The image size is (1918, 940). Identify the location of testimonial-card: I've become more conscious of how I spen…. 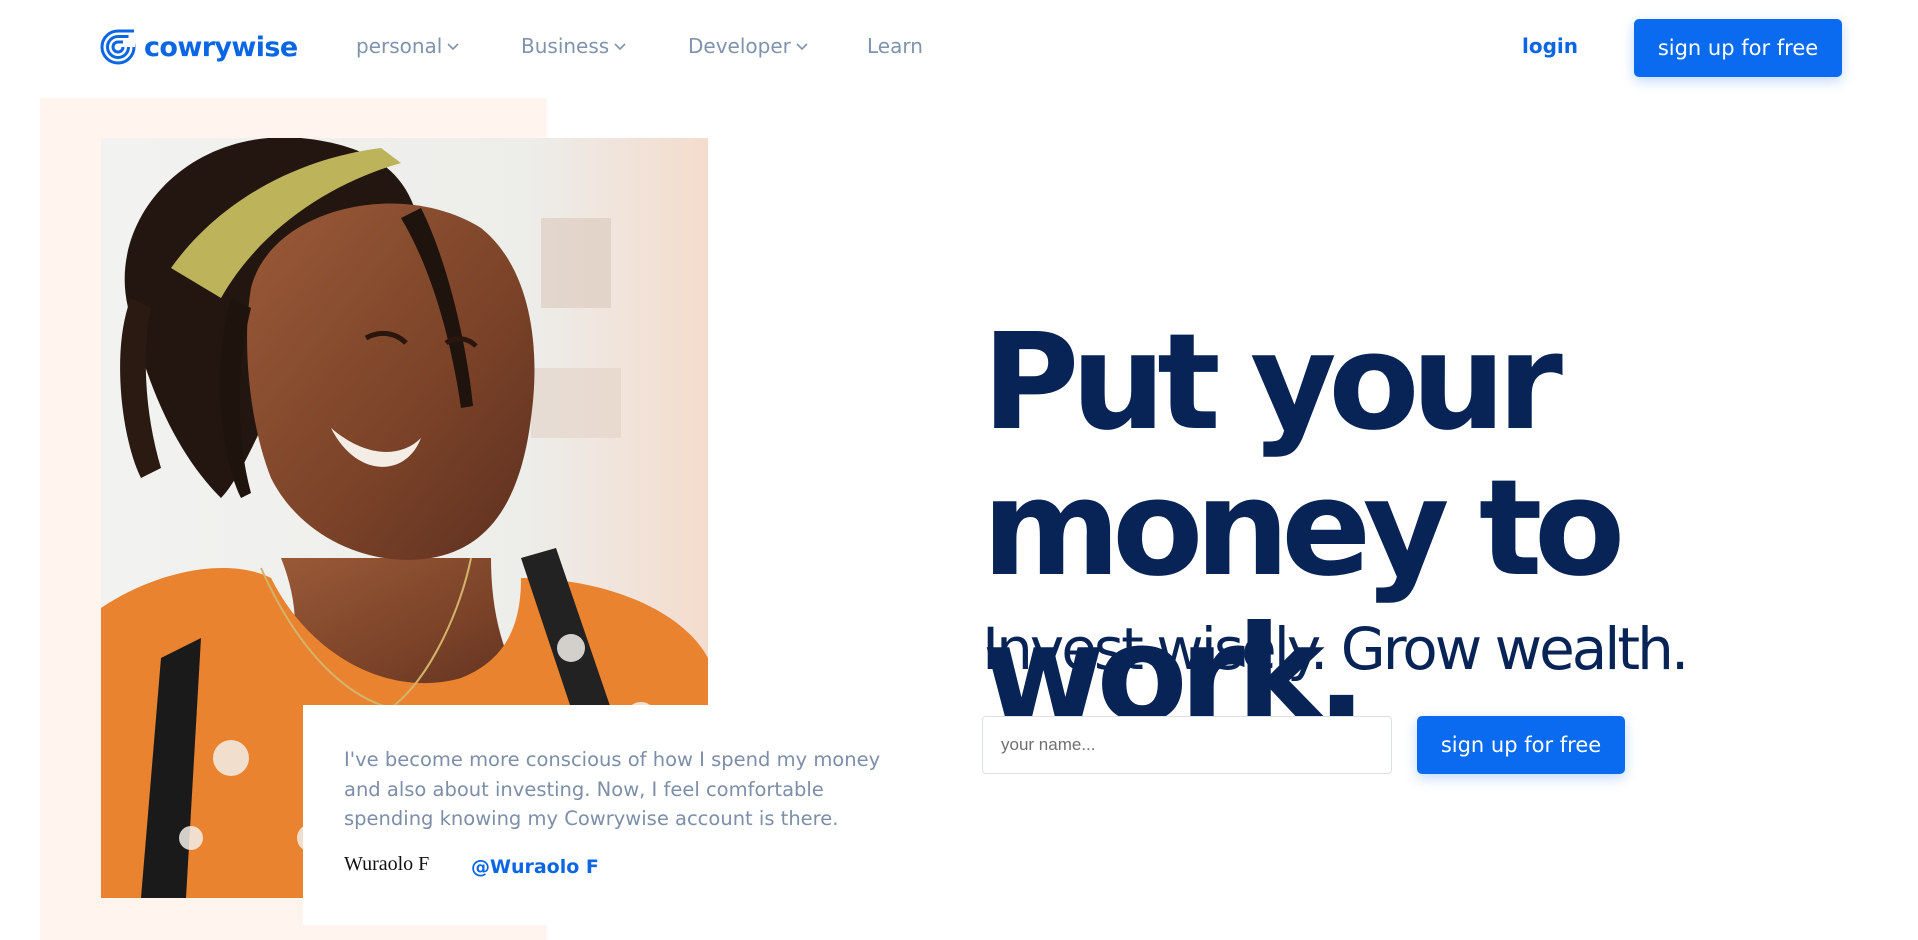
(603, 815).